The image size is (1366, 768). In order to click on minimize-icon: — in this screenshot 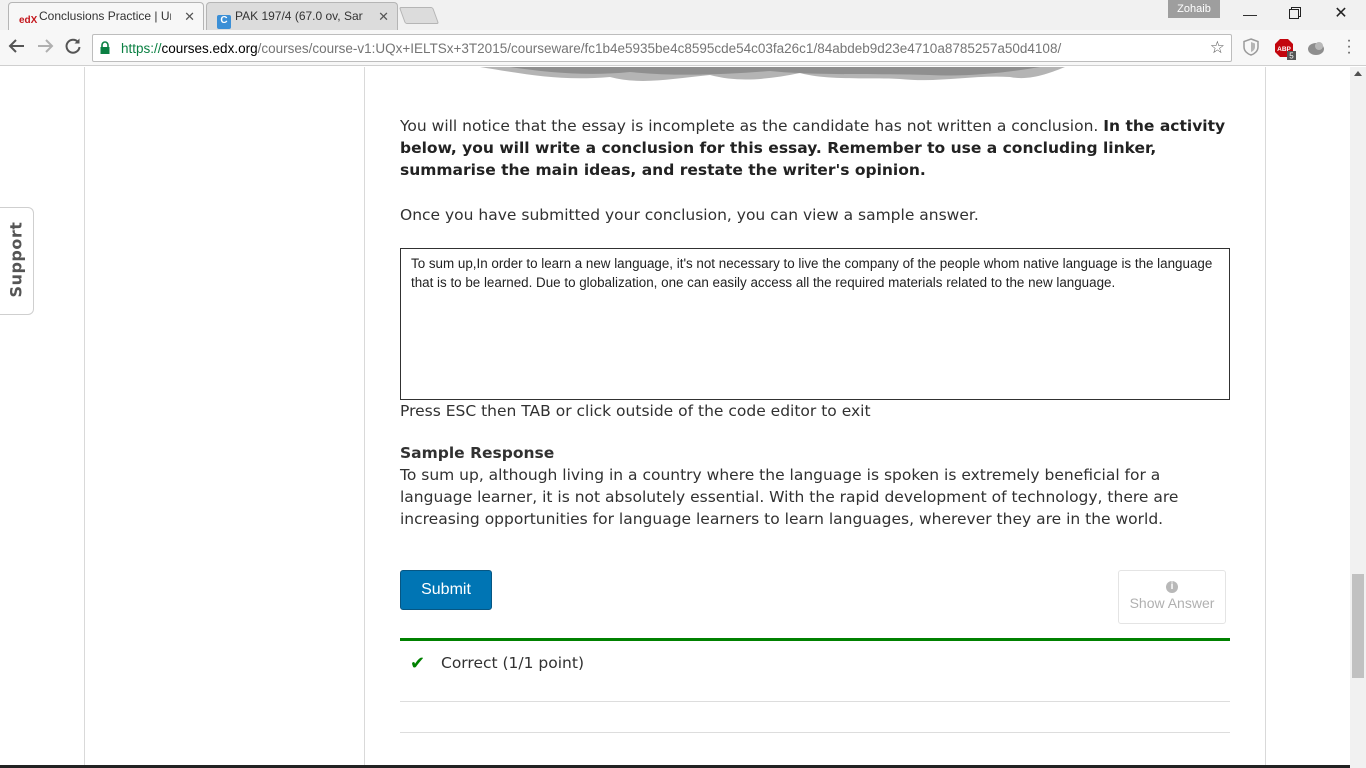, I will do `click(1250, 14)`.